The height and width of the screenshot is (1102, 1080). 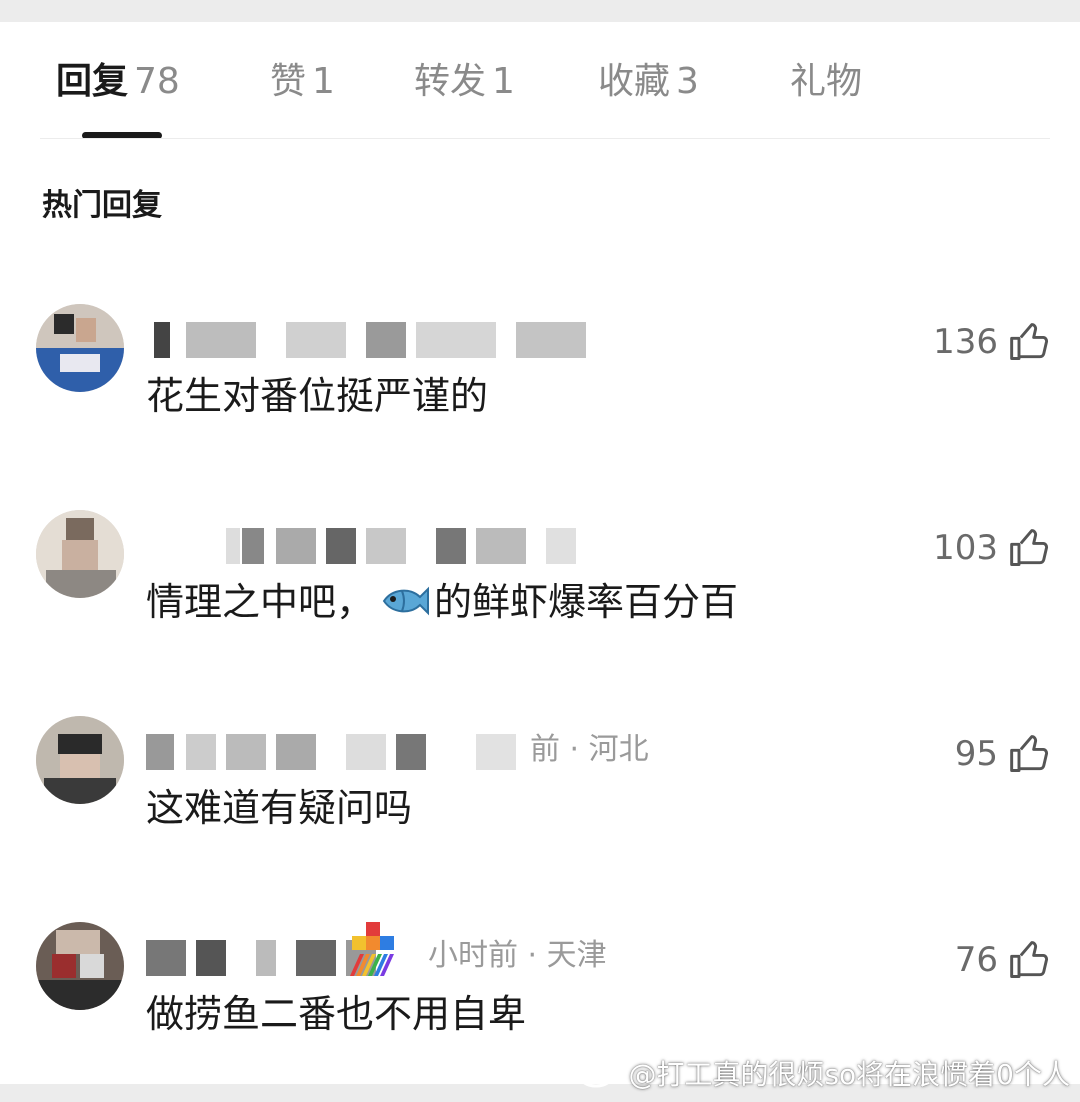 What do you see at coordinates (92, 81) in the screenshot?
I see `tab-label: 回复` at bounding box center [92, 81].